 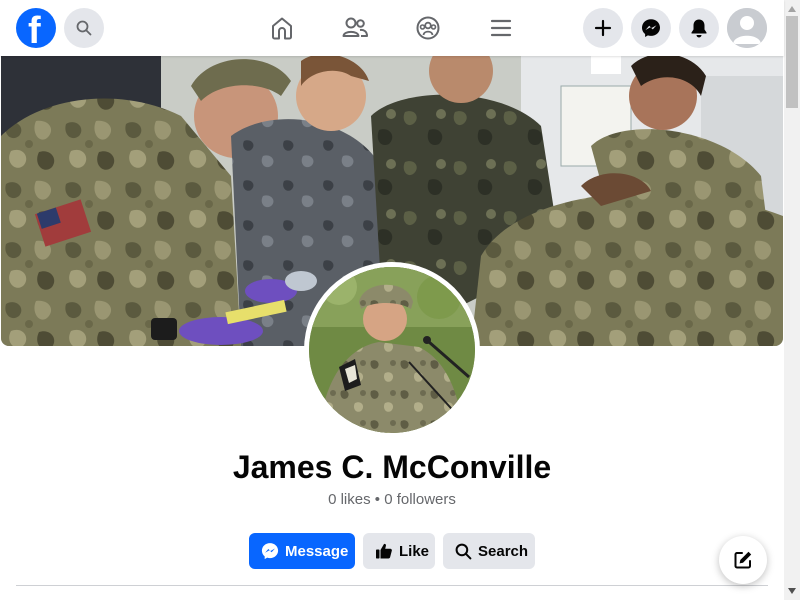 I want to click on account-avatar, so click(x=747, y=28).